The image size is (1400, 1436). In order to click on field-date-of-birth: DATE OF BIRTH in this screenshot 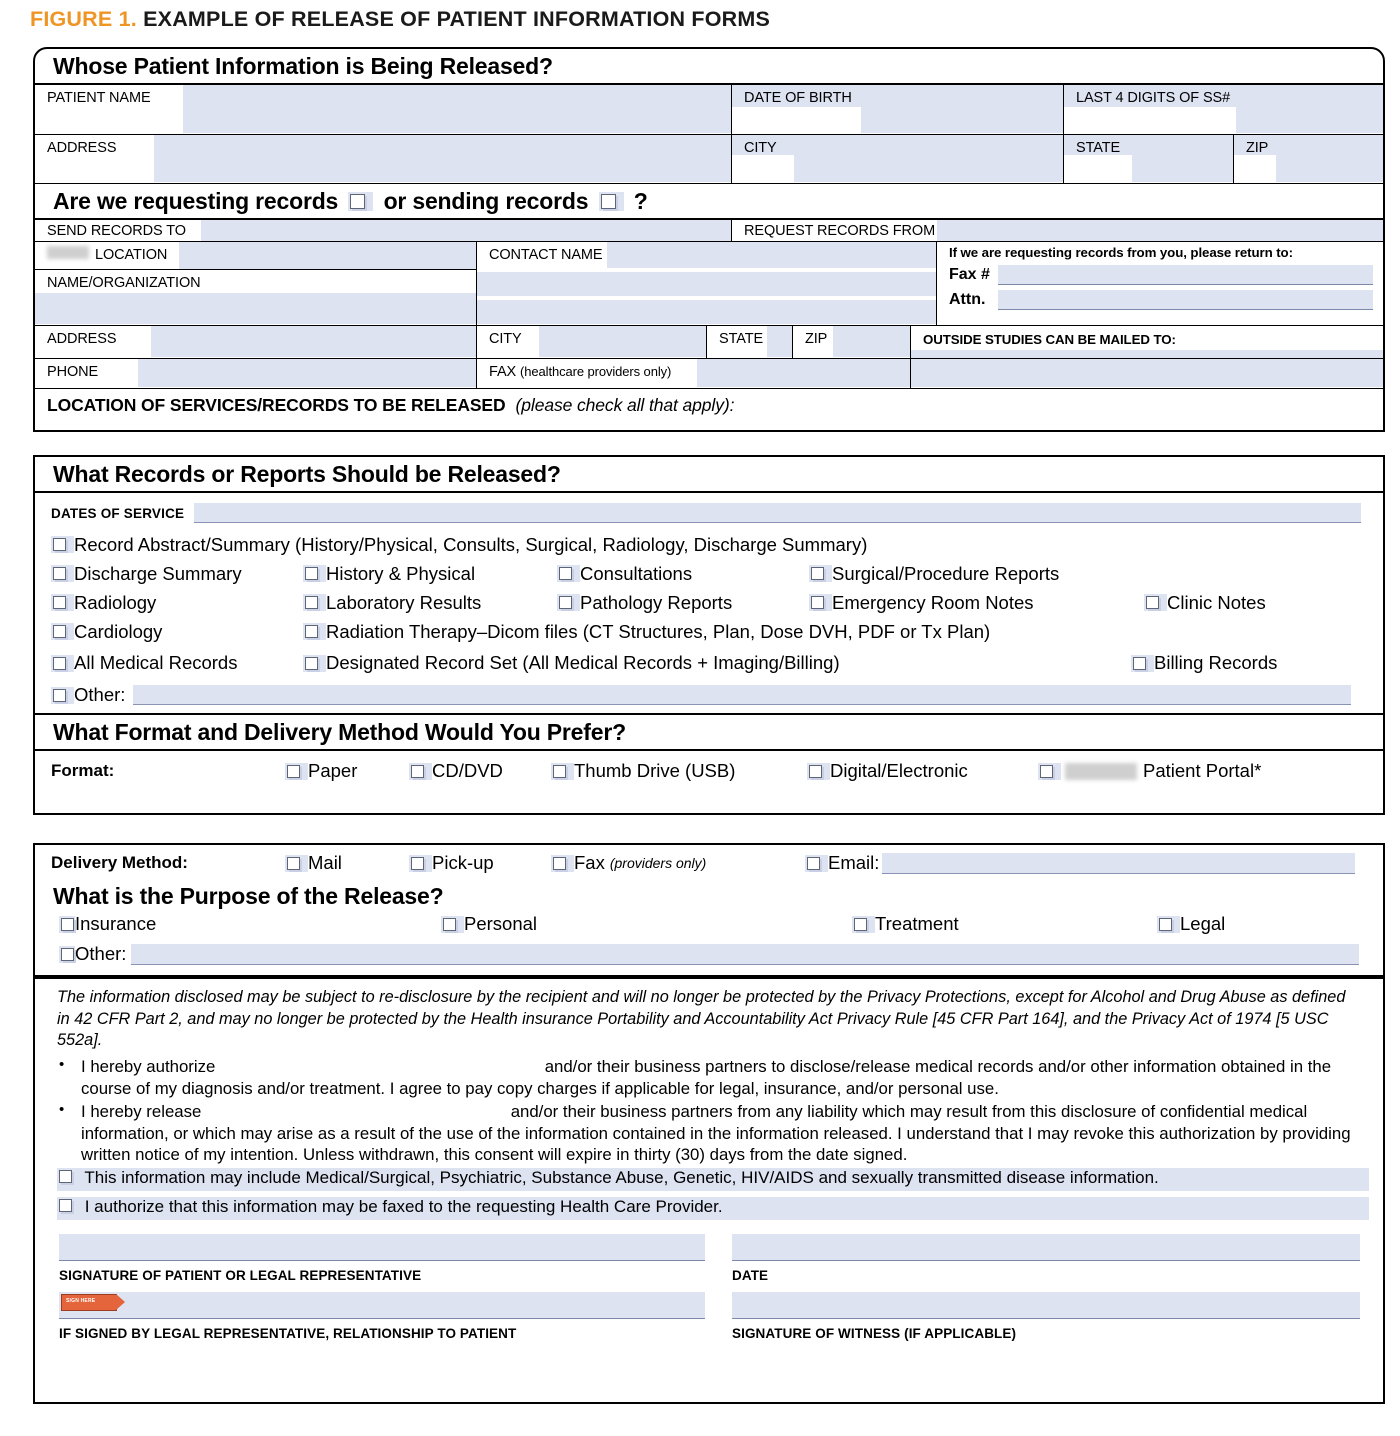, I will do `click(898, 110)`.